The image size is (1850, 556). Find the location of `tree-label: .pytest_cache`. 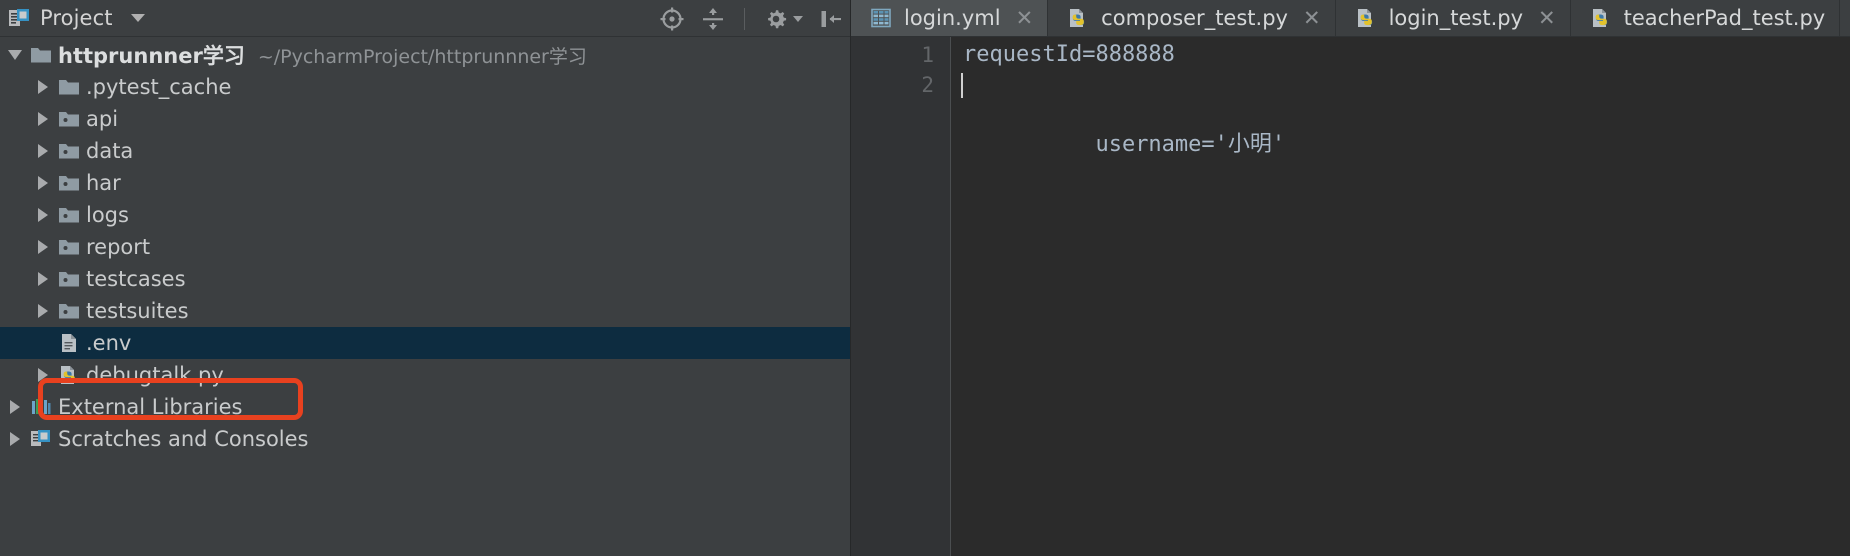

tree-label: .pytest_cache is located at coordinates (159, 87).